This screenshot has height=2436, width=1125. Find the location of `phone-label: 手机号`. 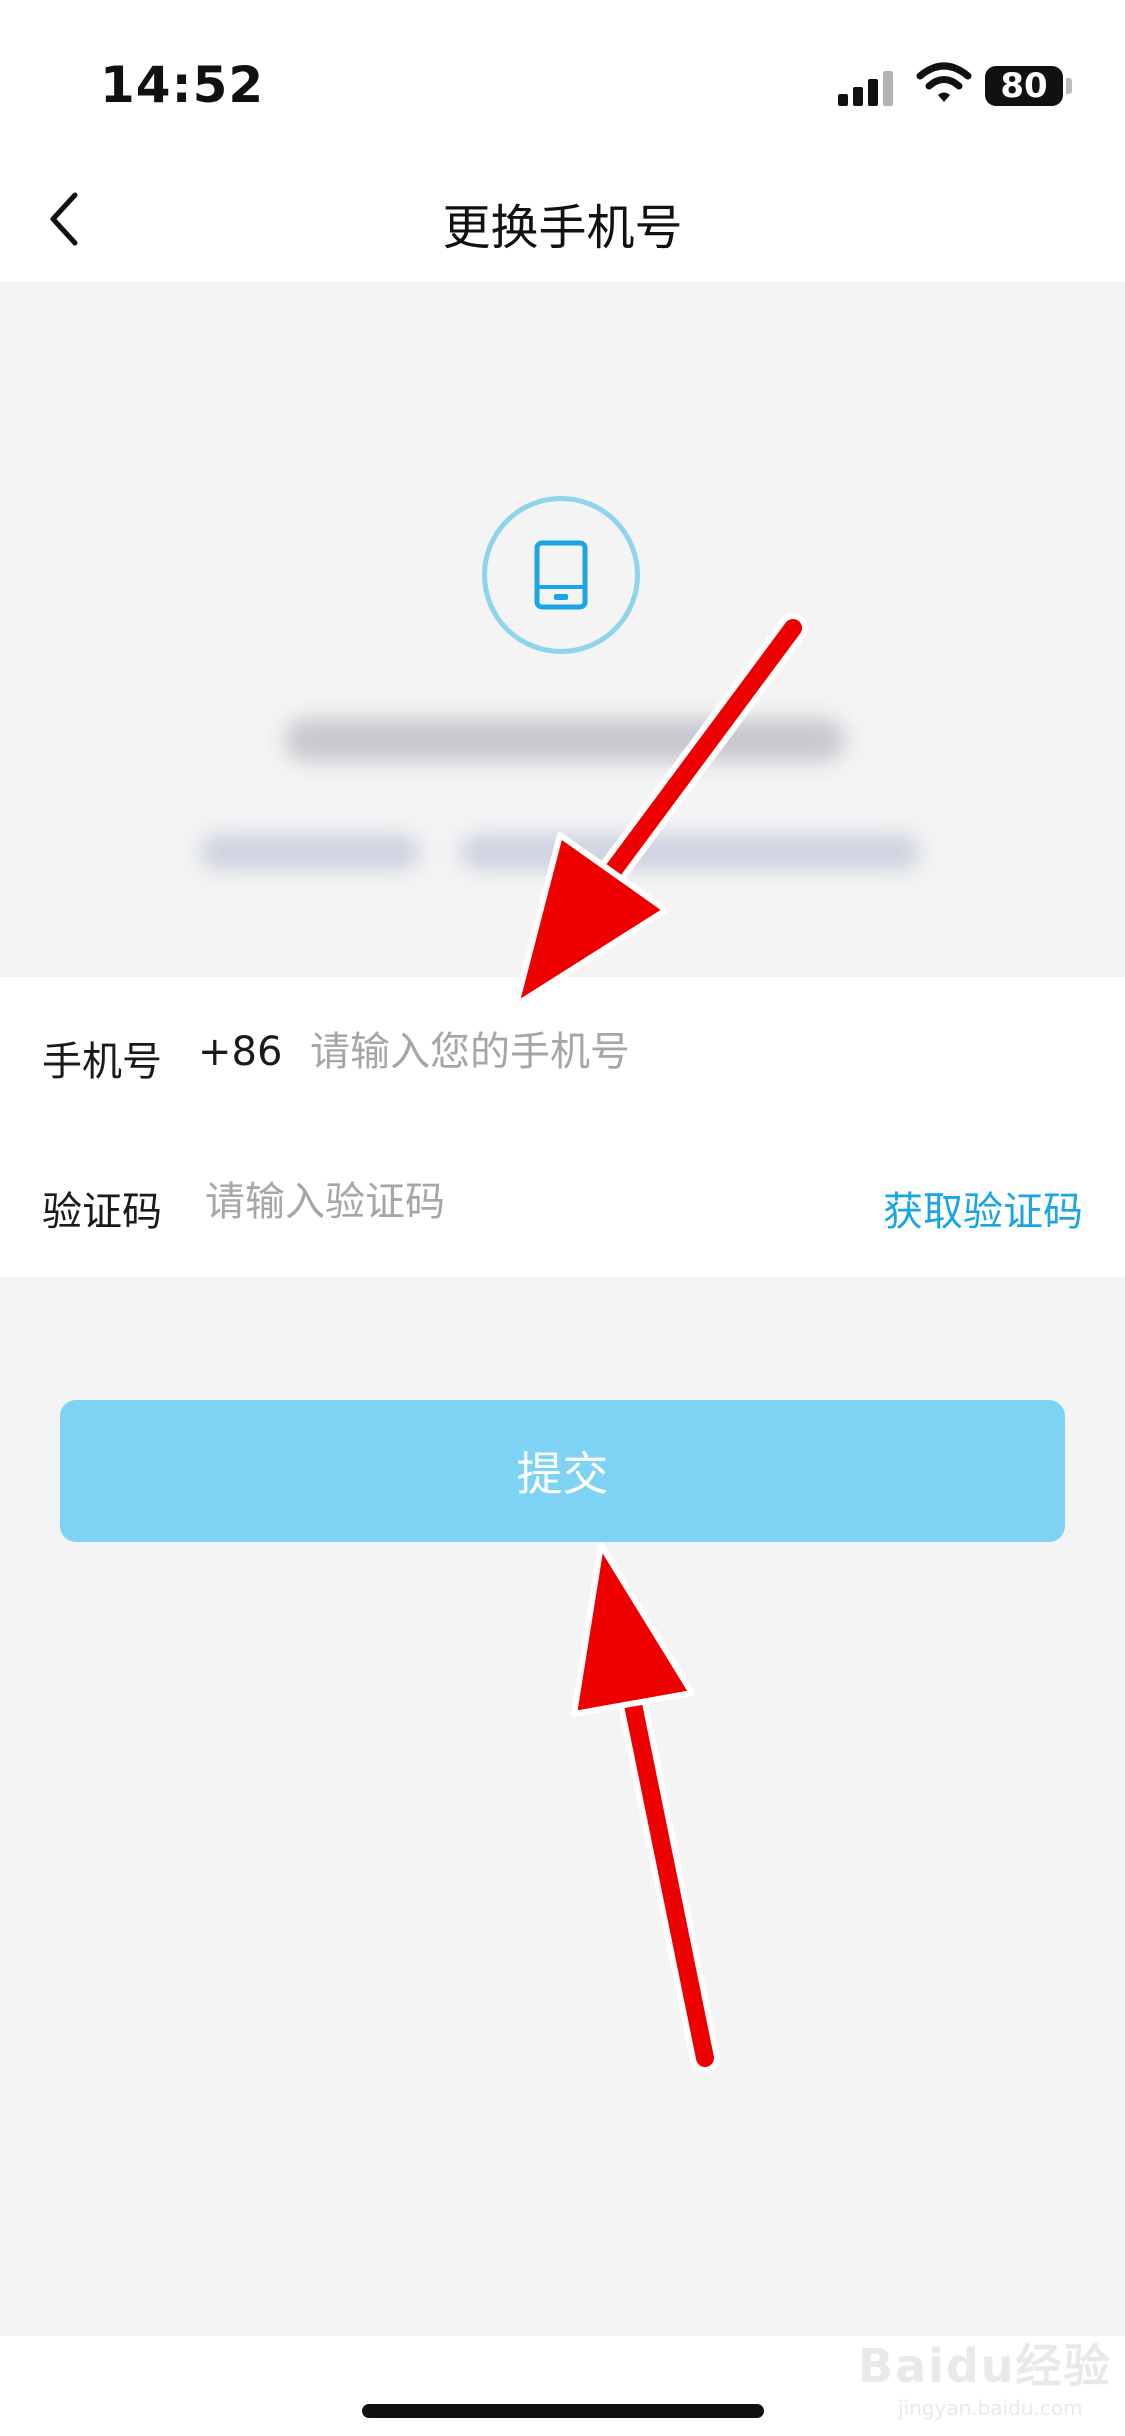

phone-label: 手机号 is located at coordinates (102, 1062).